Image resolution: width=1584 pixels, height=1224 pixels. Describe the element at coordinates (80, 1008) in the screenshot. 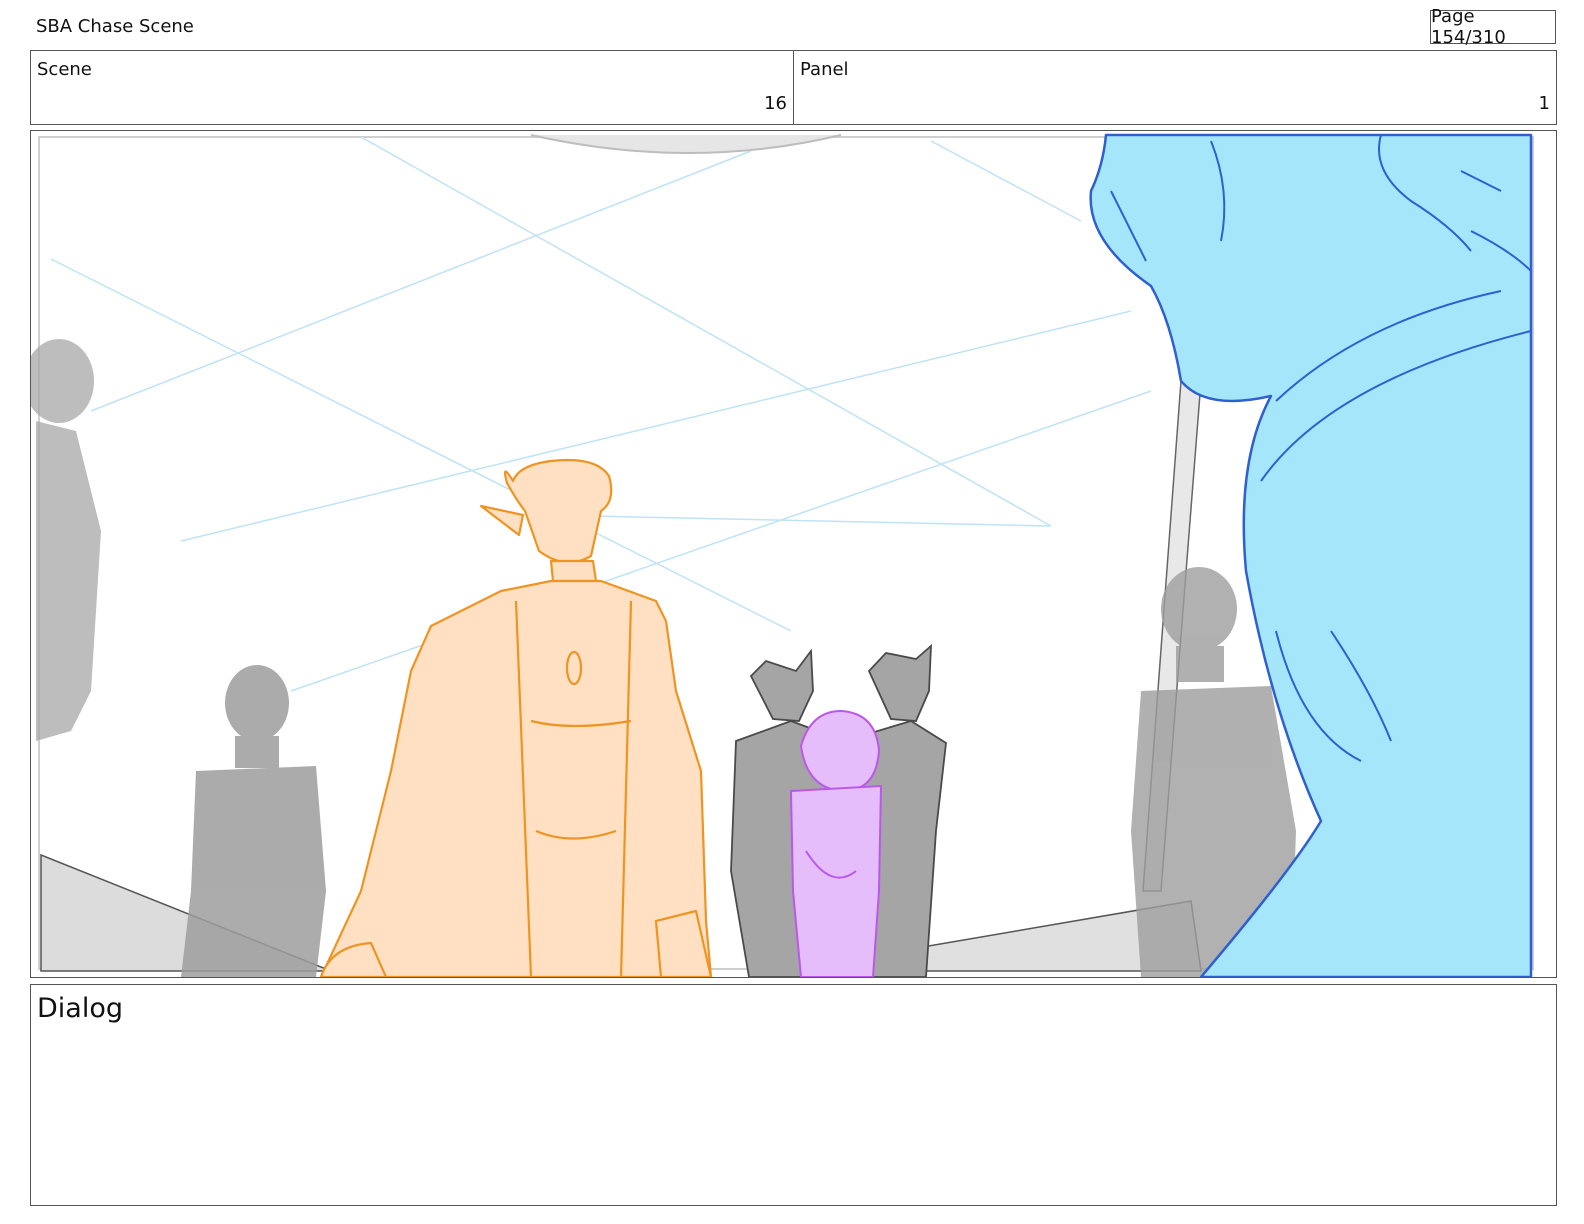

I see `dialog-label: Dialog` at that location.